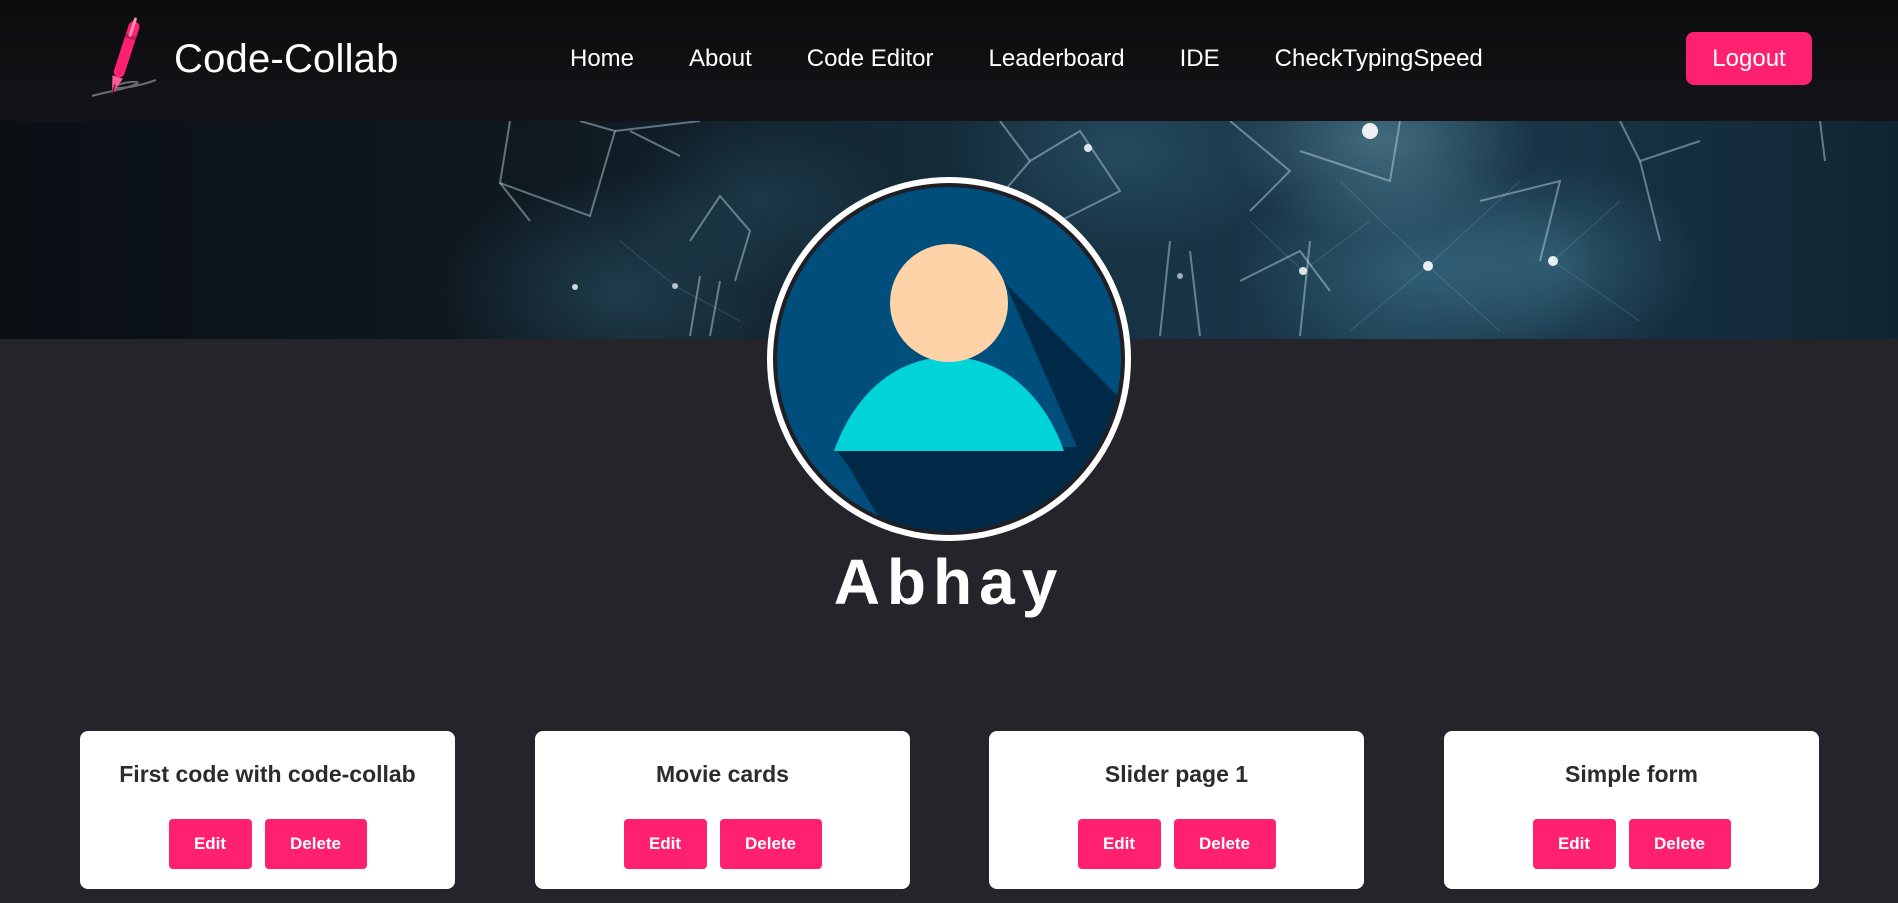 The width and height of the screenshot is (1898, 903). I want to click on card-title: First code with code-collab, so click(267, 774).